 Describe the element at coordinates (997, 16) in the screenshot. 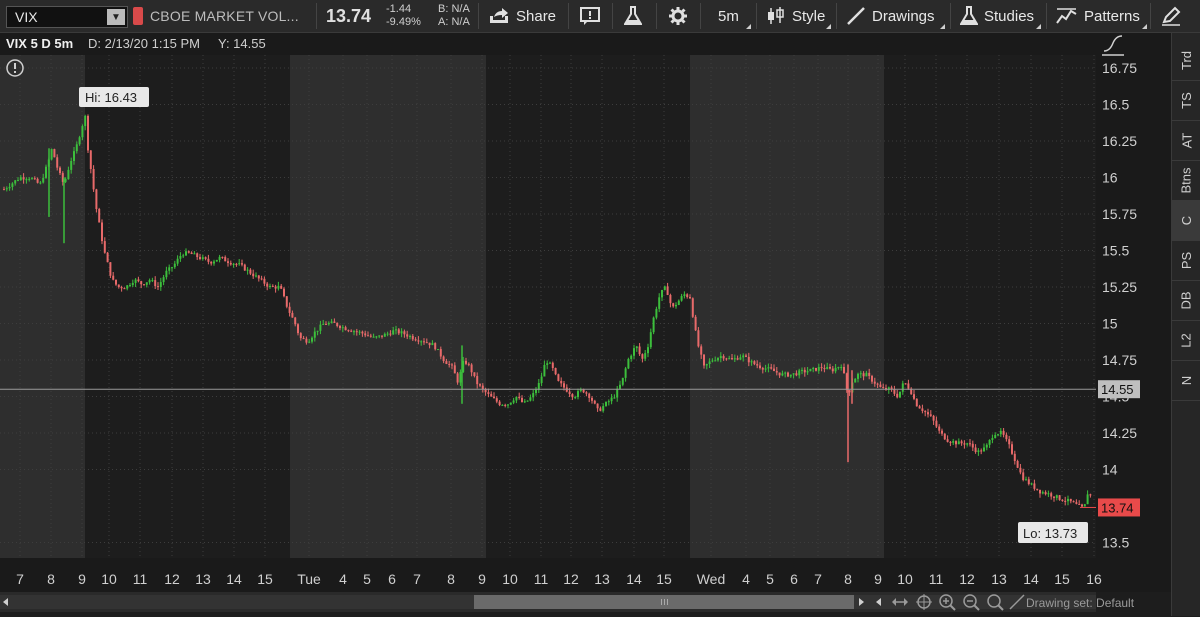

I see `studies-button: Studies` at that location.